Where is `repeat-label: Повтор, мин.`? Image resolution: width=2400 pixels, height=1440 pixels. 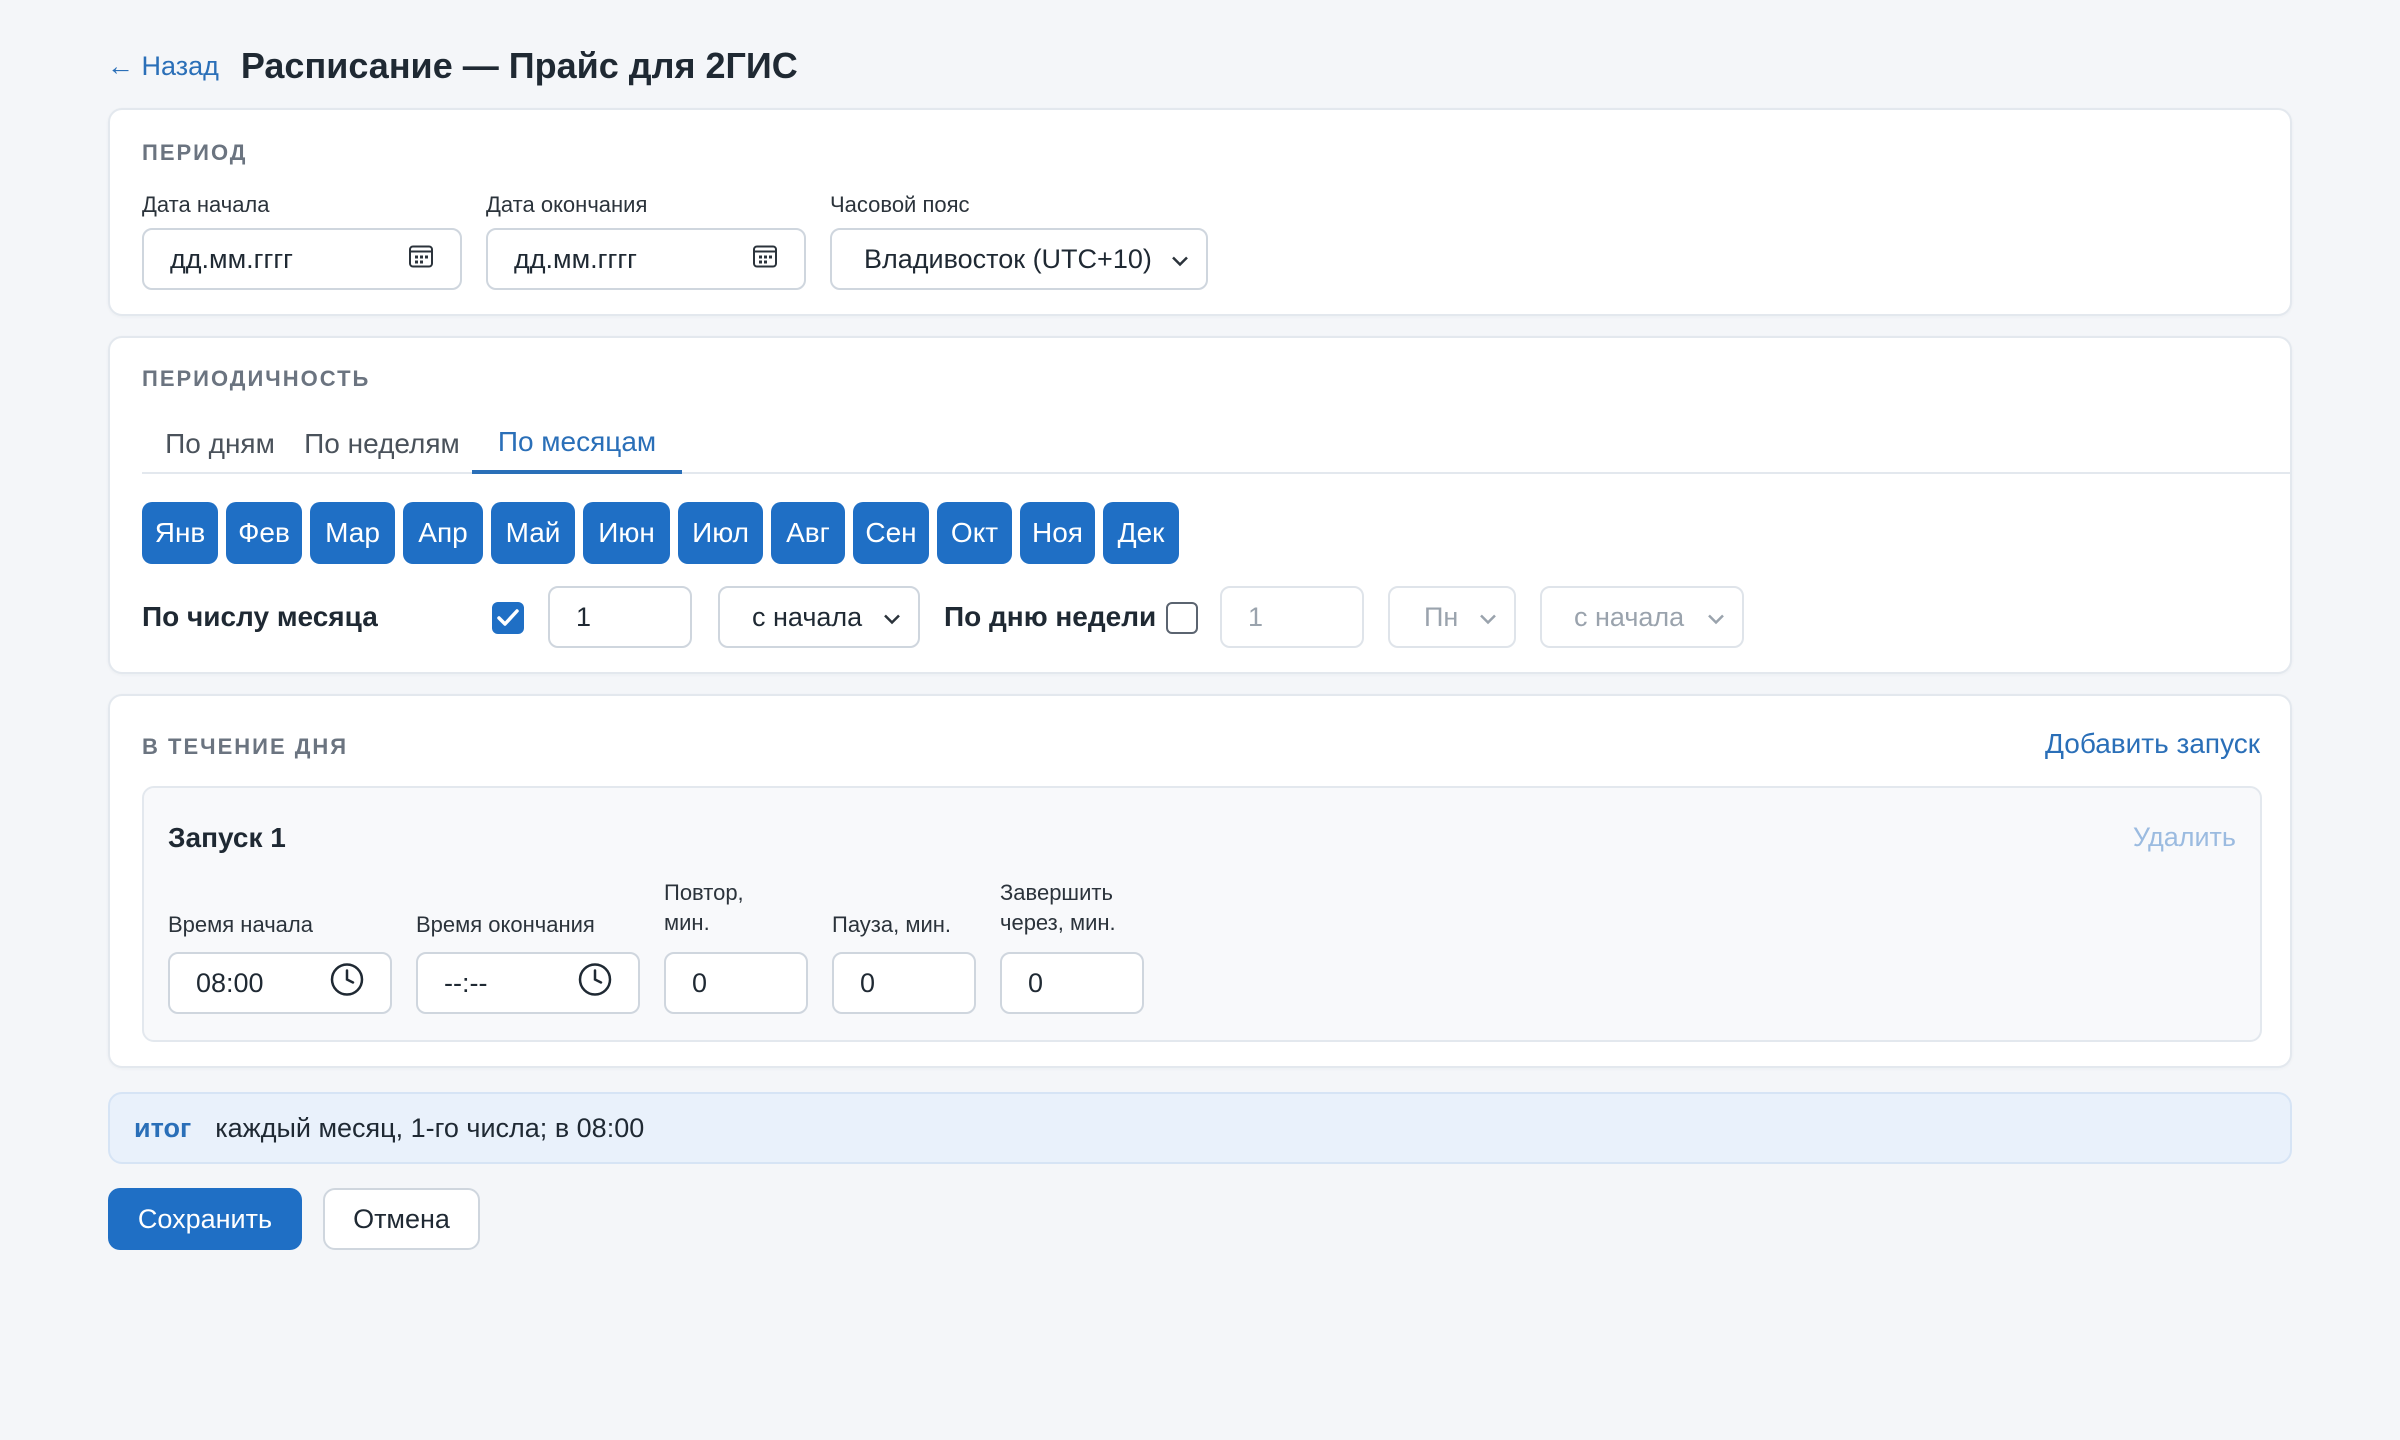
repeat-label: Повтор, мин. is located at coordinates (704, 908).